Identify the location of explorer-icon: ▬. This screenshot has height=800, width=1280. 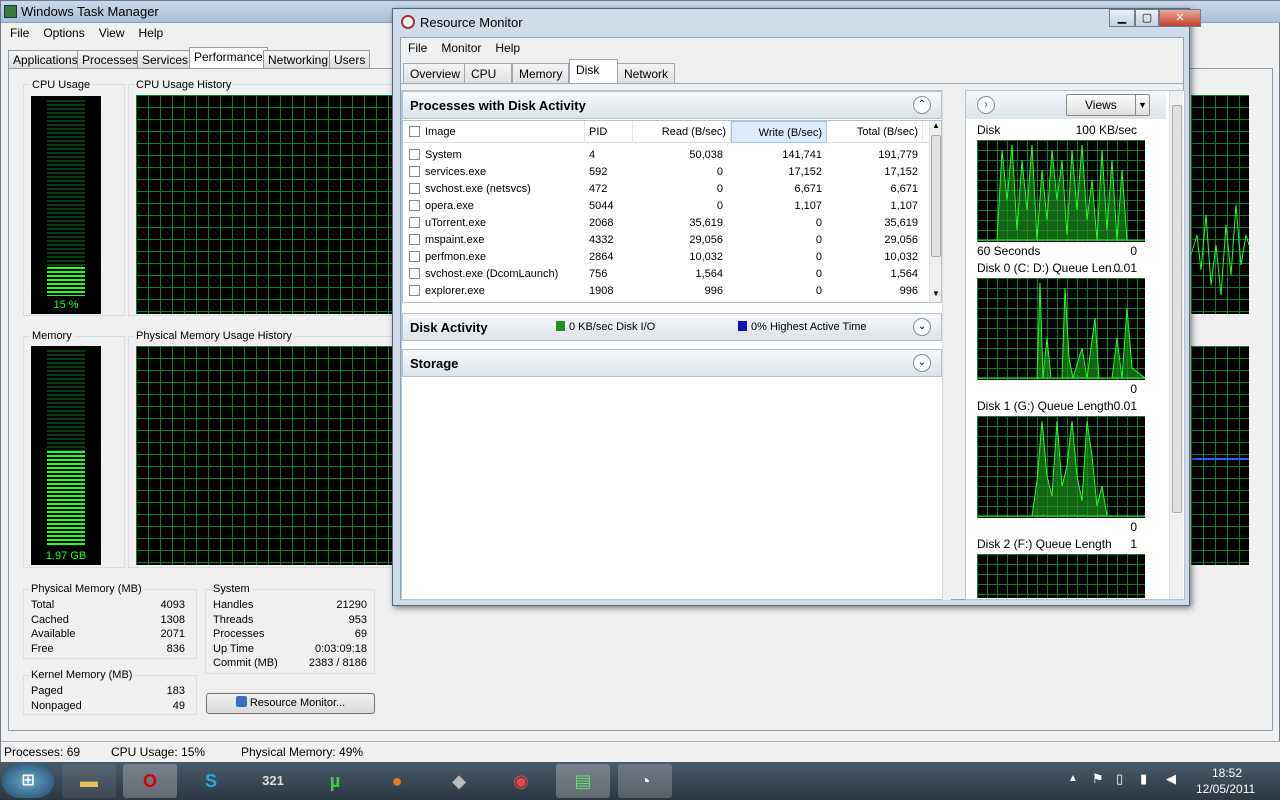
(89, 781).